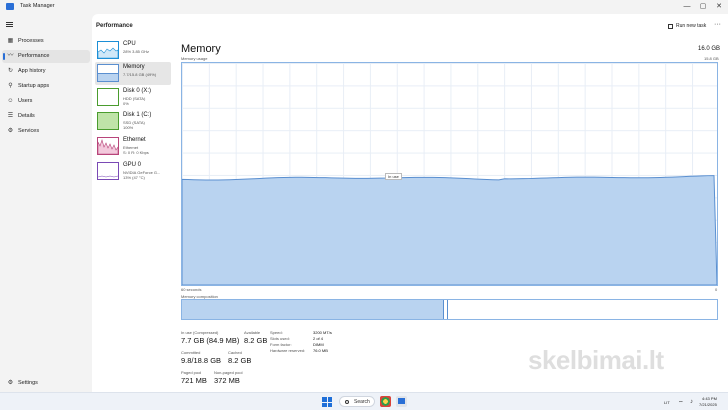 This screenshot has height=410, width=728. Describe the element at coordinates (252, 332) in the screenshot. I see `available-label: Available` at that location.